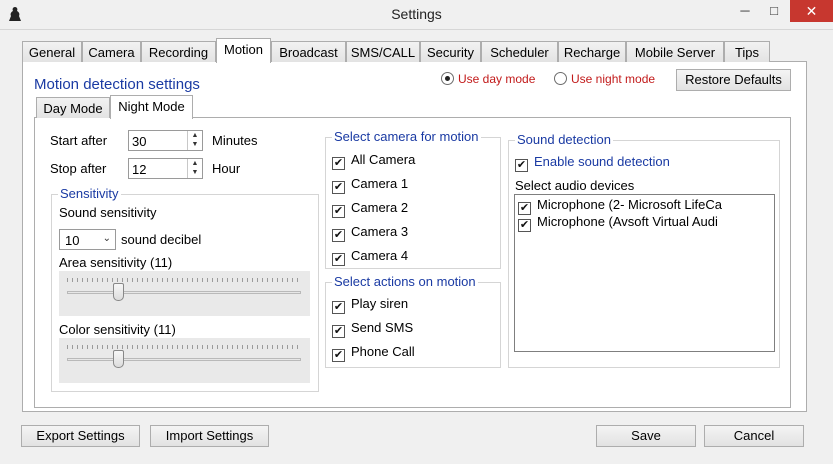  Describe the element at coordinates (235, 140) in the screenshot. I see `start-after-unit: Minutes` at that location.